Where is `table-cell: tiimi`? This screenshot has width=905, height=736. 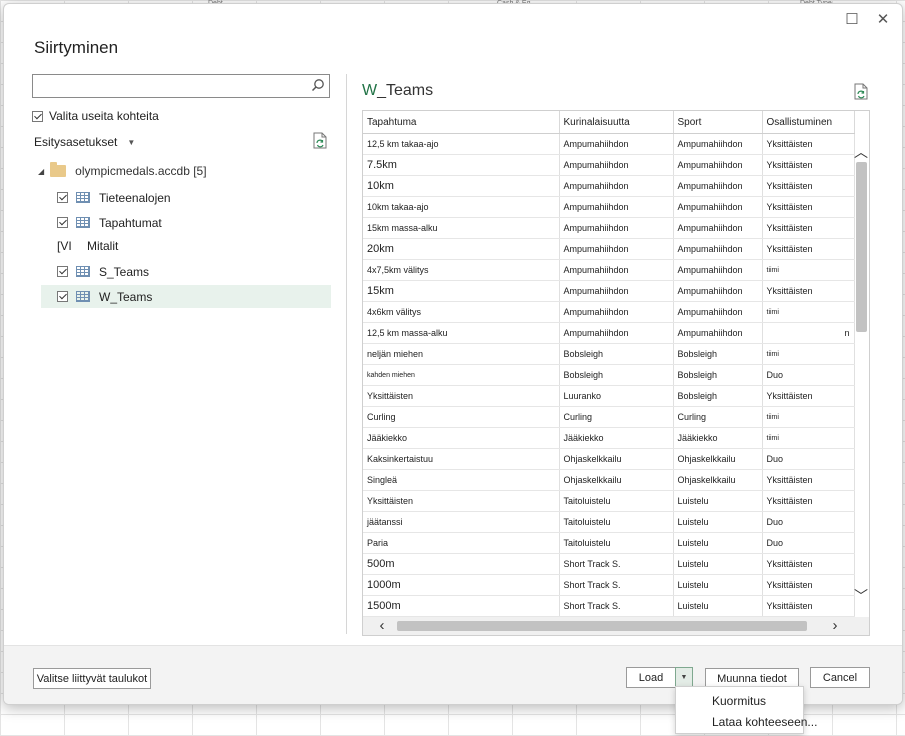
table-cell: tiimi is located at coordinates (808, 438).